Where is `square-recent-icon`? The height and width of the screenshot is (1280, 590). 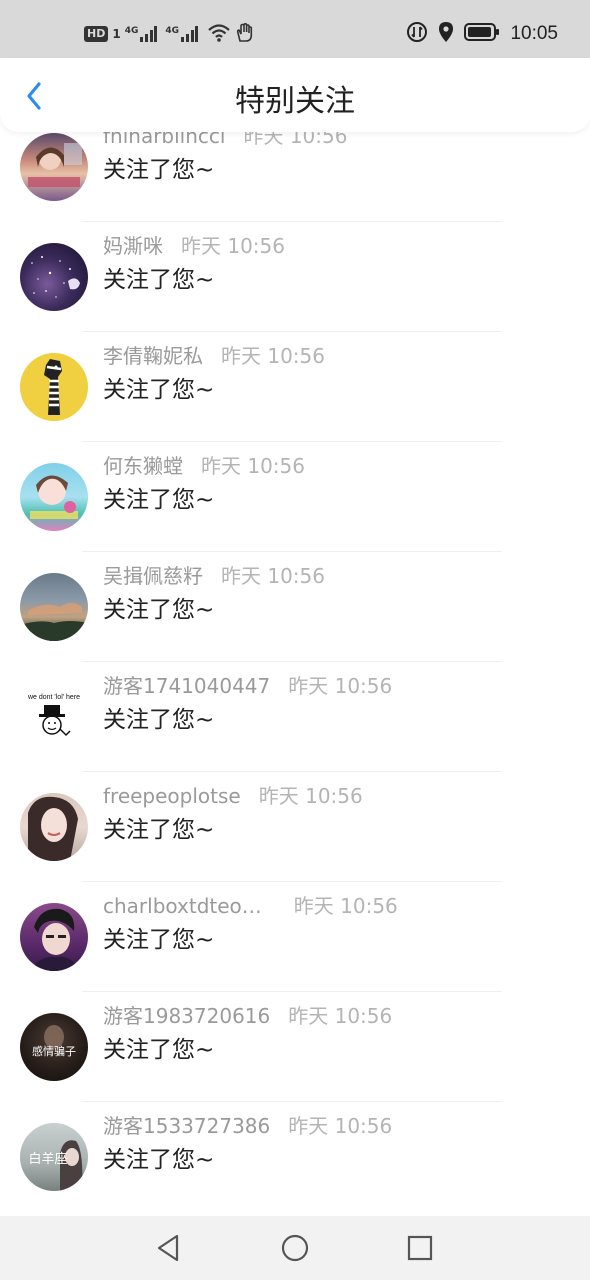 square-recent-icon is located at coordinates (420, 1248).